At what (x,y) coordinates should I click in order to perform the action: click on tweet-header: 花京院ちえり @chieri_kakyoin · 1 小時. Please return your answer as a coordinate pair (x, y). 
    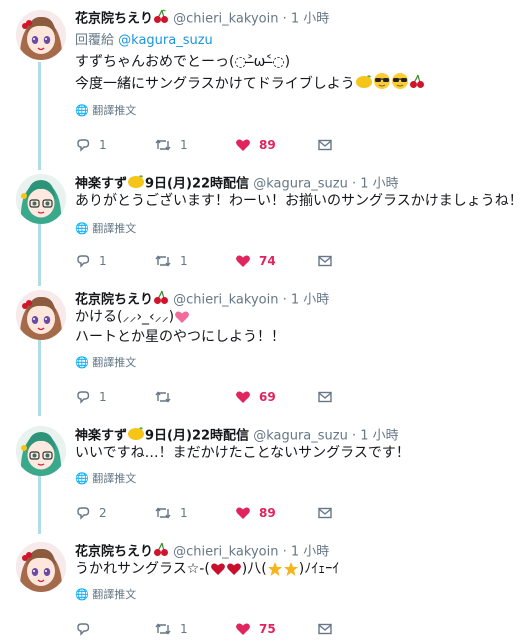
    Looking at the image, I should click on (202, 298).